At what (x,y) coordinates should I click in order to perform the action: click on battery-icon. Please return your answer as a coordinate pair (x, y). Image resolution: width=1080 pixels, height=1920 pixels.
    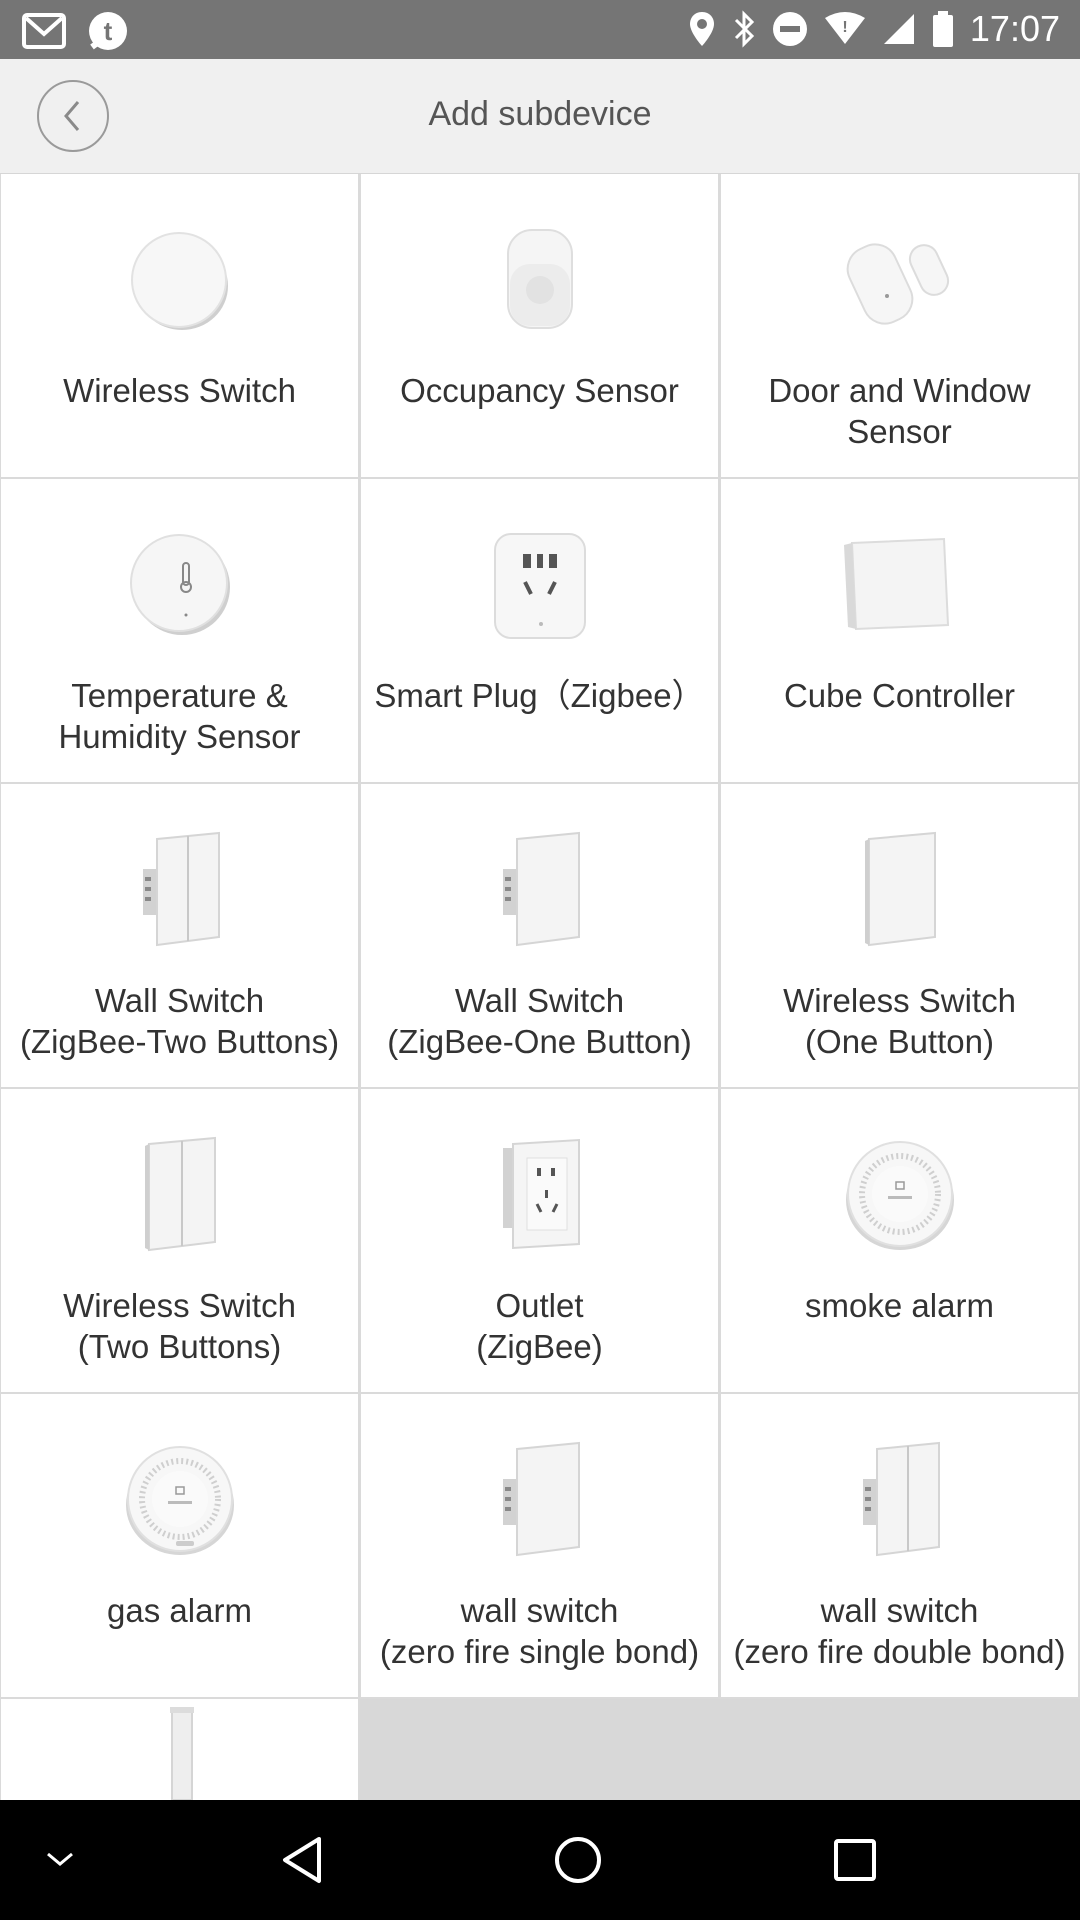
    Looking at the image, I should click on (942, 29).